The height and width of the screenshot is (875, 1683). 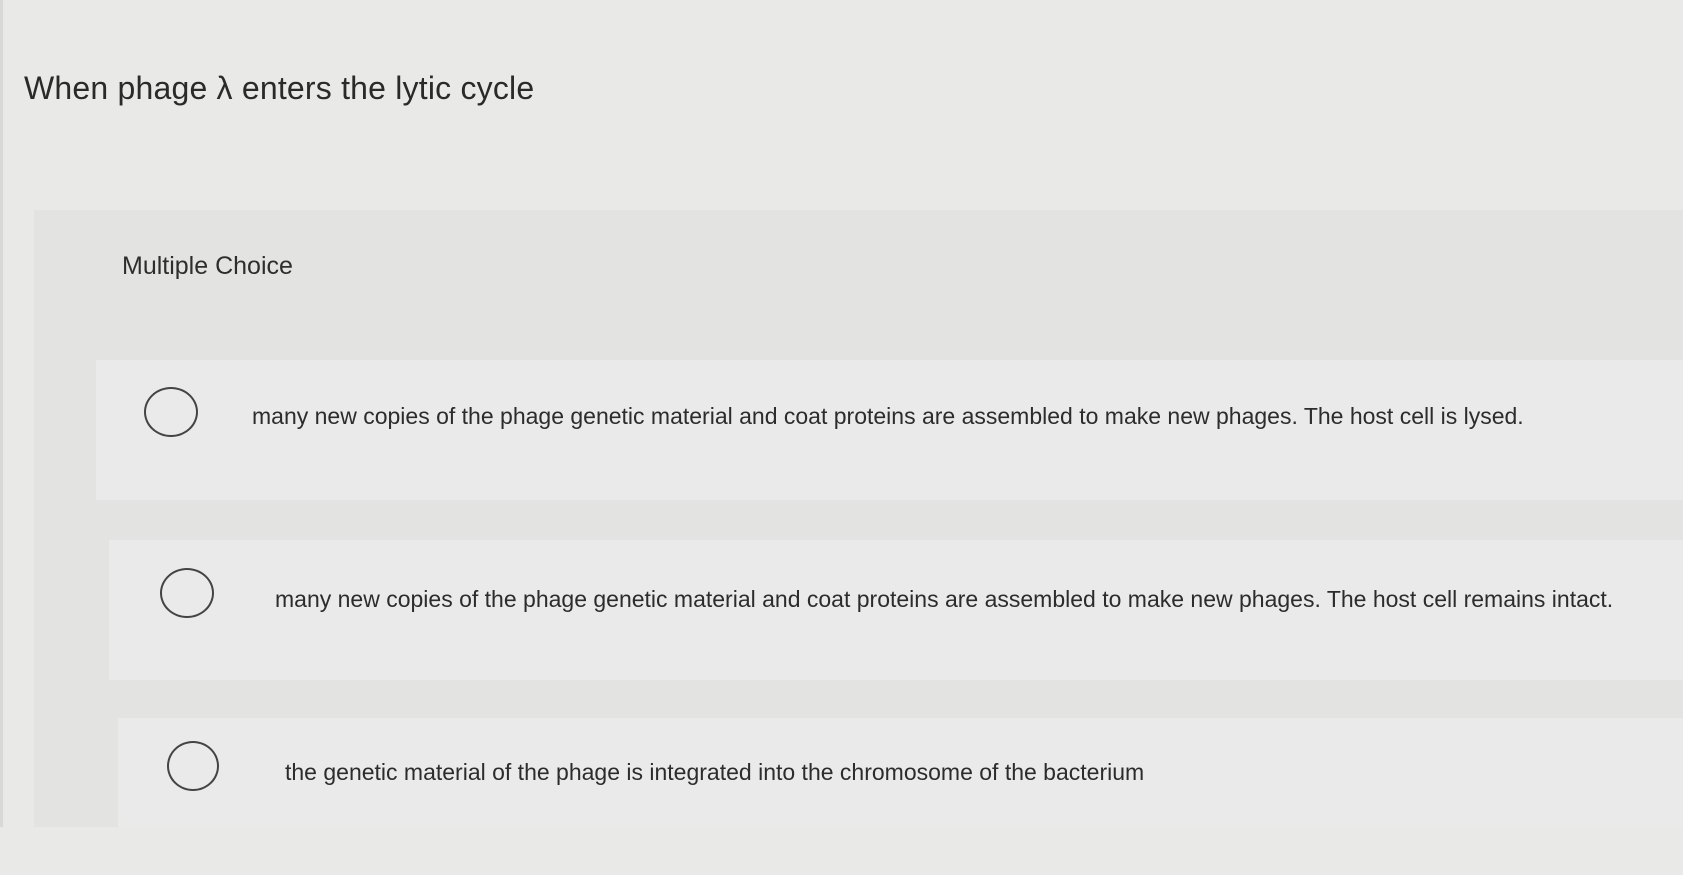 What do you see at coordinates (279, 88) in the screenshot?
I see `question-prompt: When phage λ enters the lytic cycle` at bounding box center [279, 88].